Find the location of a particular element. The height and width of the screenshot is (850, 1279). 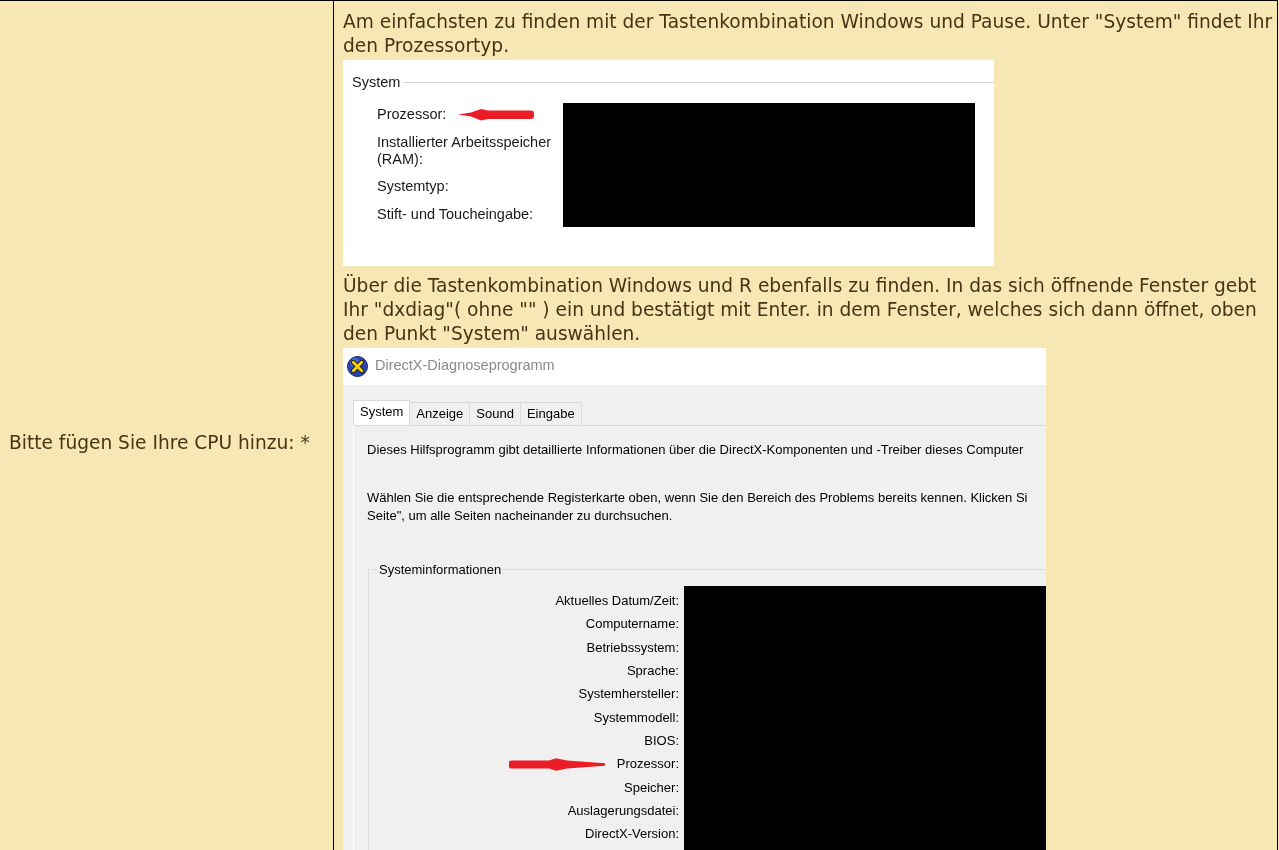

field-label: Betriebssystem: is located at coordinates (632, 647).